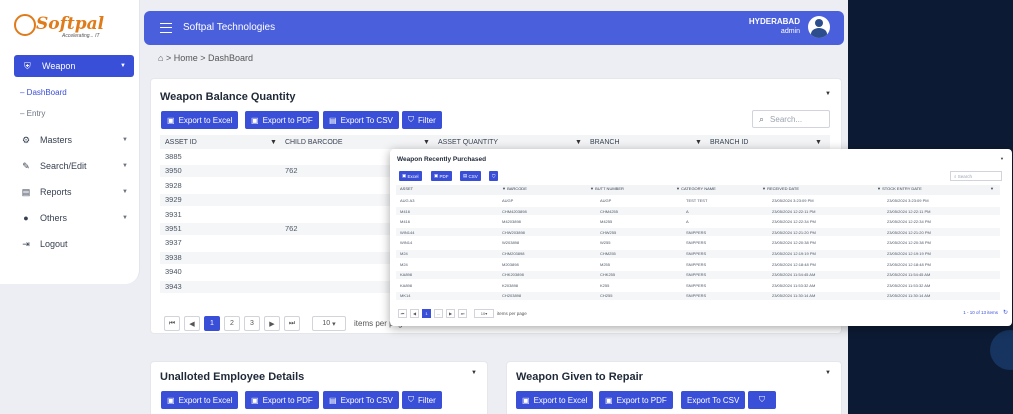 This screenshot has height=414, width=1013. Describe the element at coordinates (26, 218) in the screenshot. I see `info-icon: ●` at that location.